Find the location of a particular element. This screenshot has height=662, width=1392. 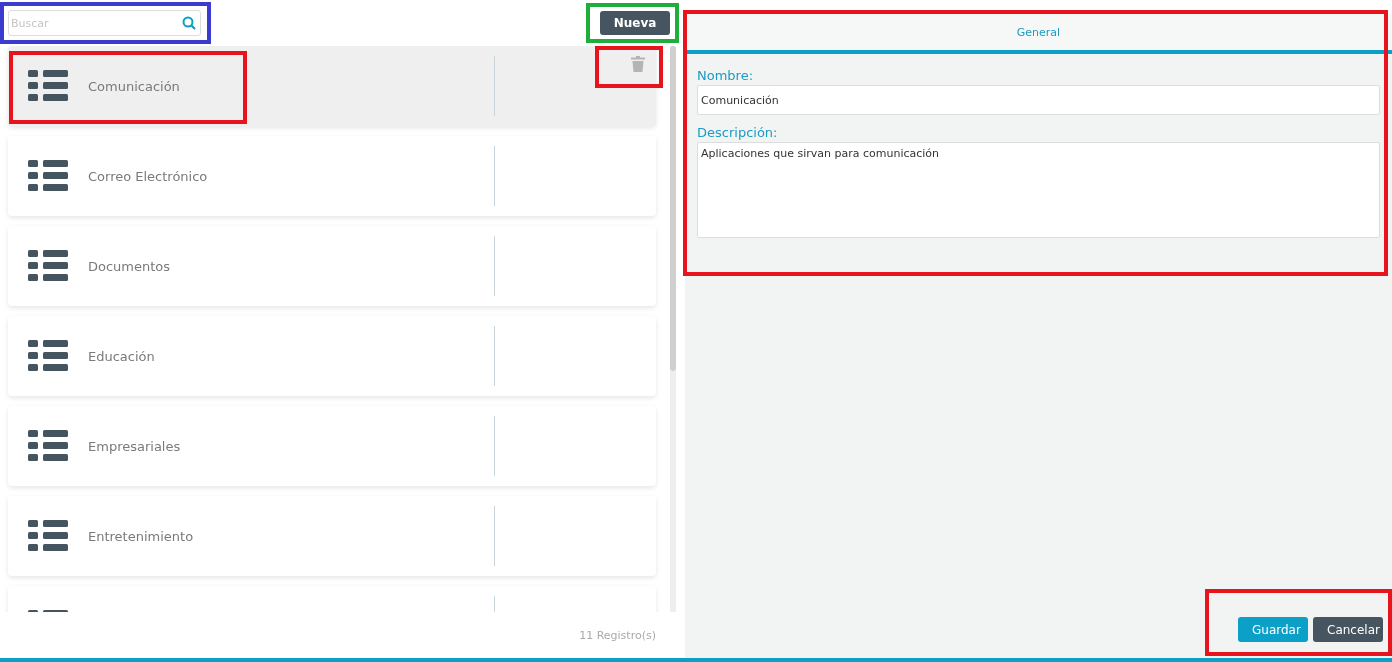

name-label: Nombre: is located at coordinates (726, 75).